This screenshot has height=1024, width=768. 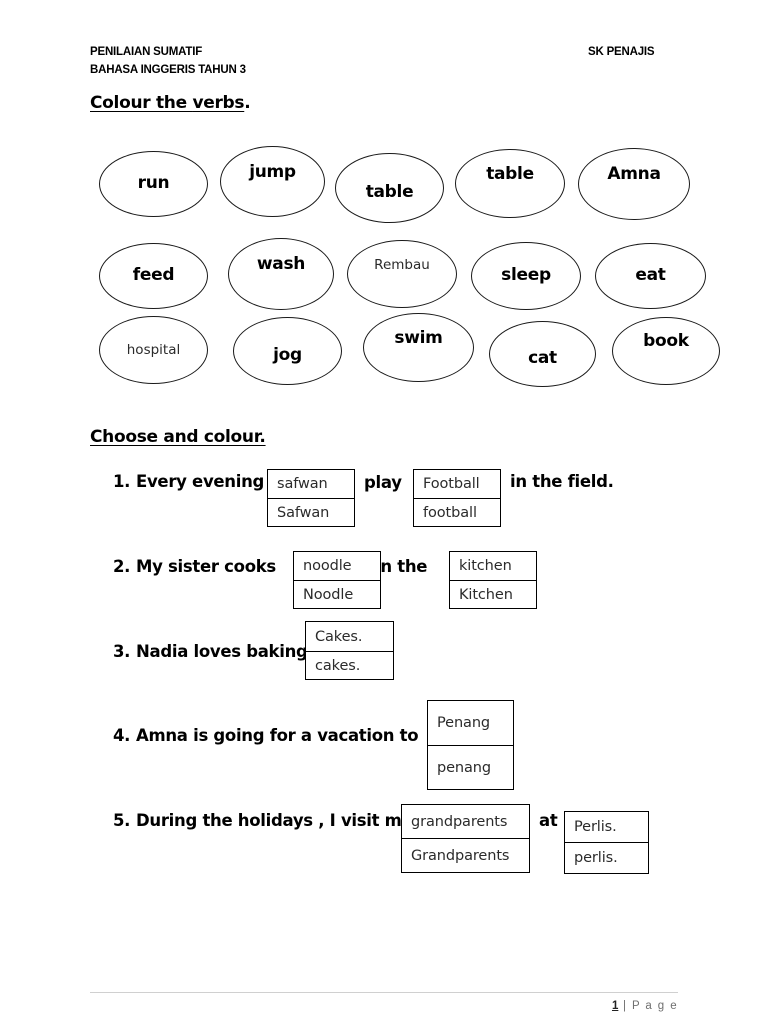 I want to click on word-oval-label: cat, so click(x=542, y=358).